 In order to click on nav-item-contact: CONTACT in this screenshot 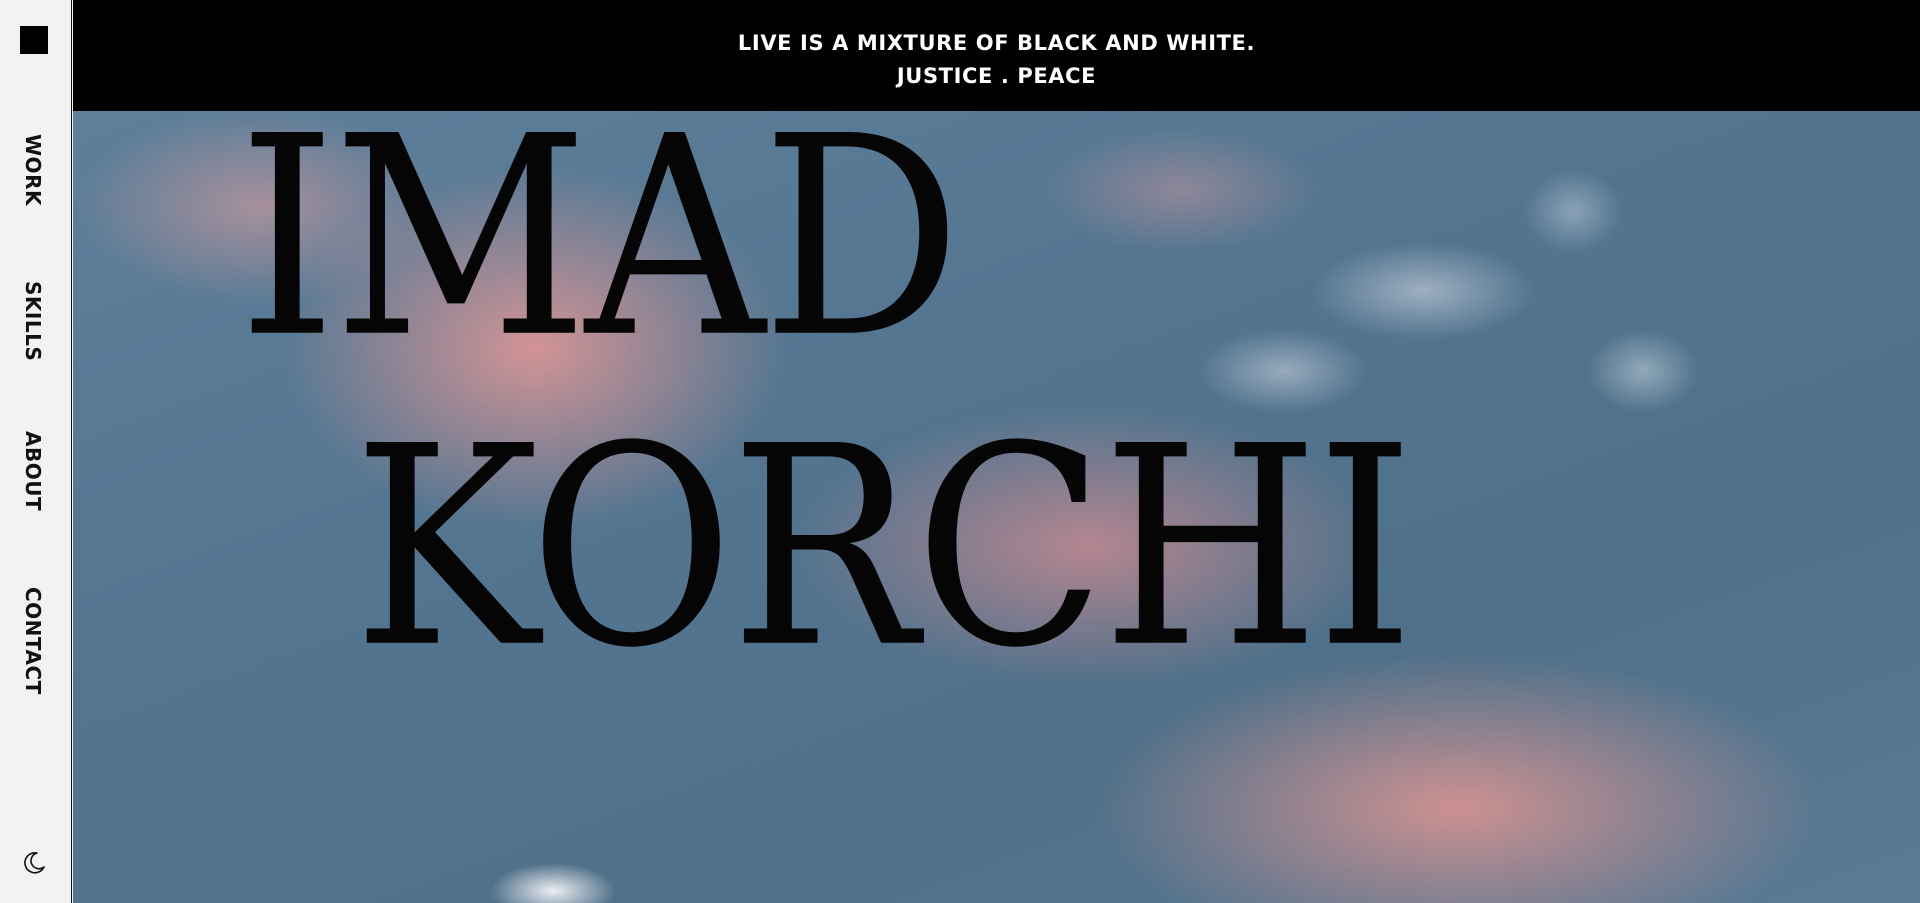, I will do `click(33, 641)`.